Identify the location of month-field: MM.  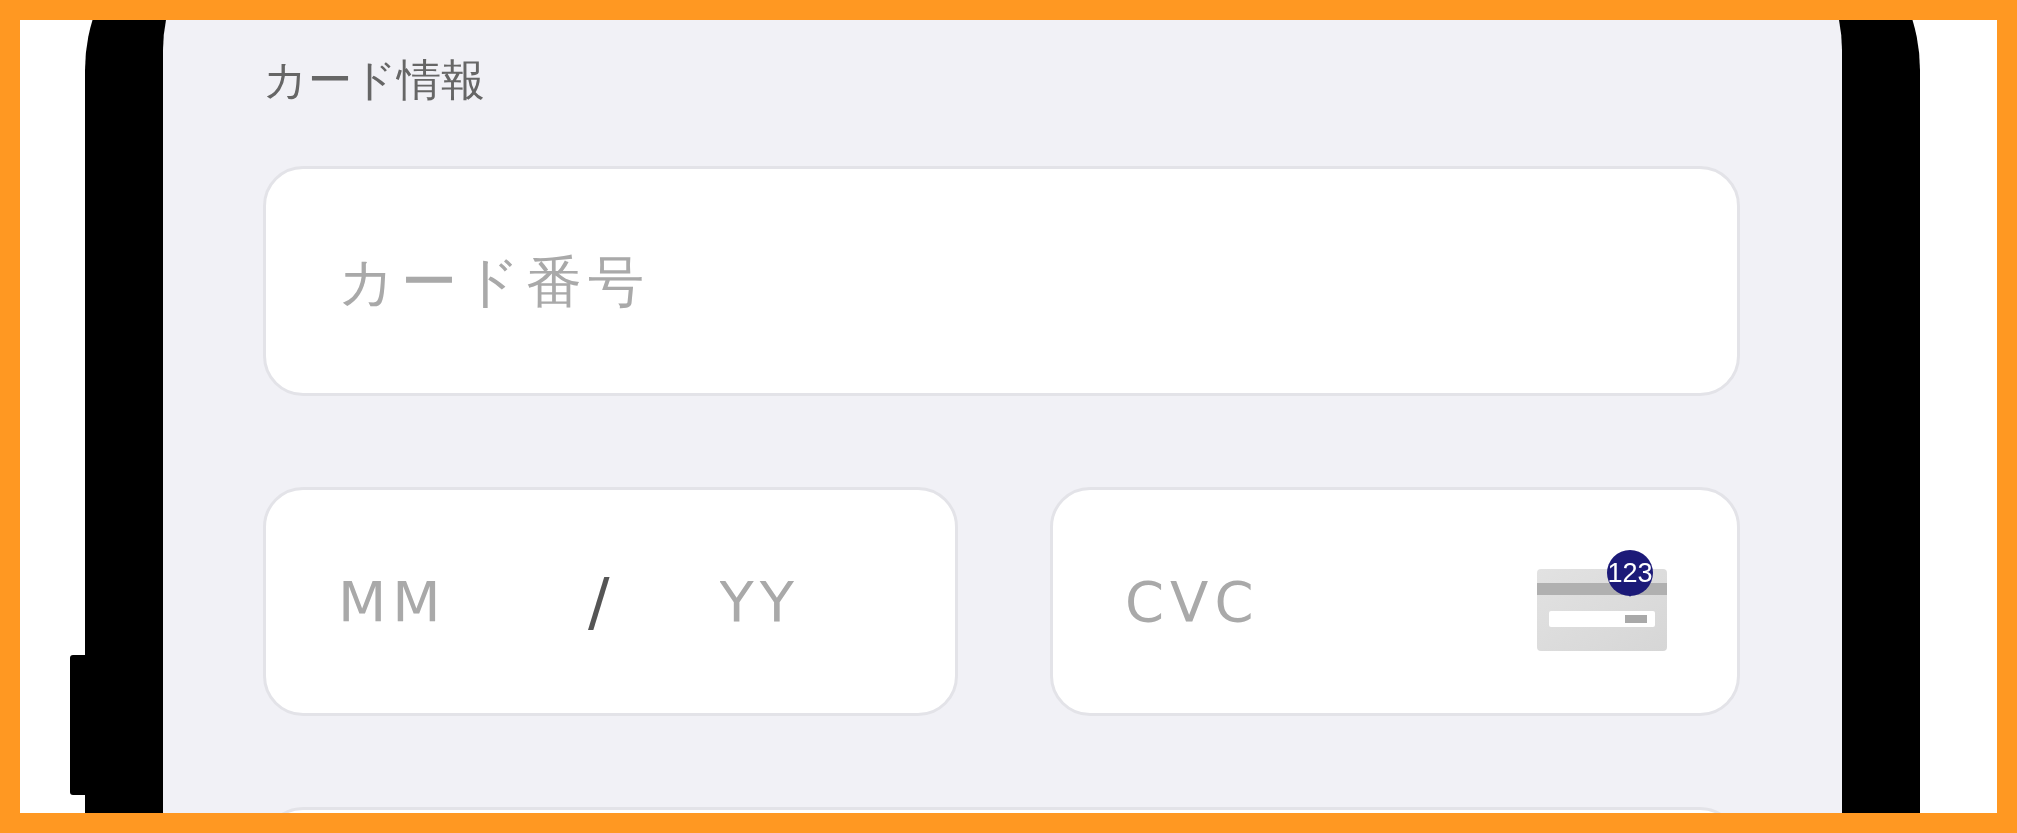
(413, 601).